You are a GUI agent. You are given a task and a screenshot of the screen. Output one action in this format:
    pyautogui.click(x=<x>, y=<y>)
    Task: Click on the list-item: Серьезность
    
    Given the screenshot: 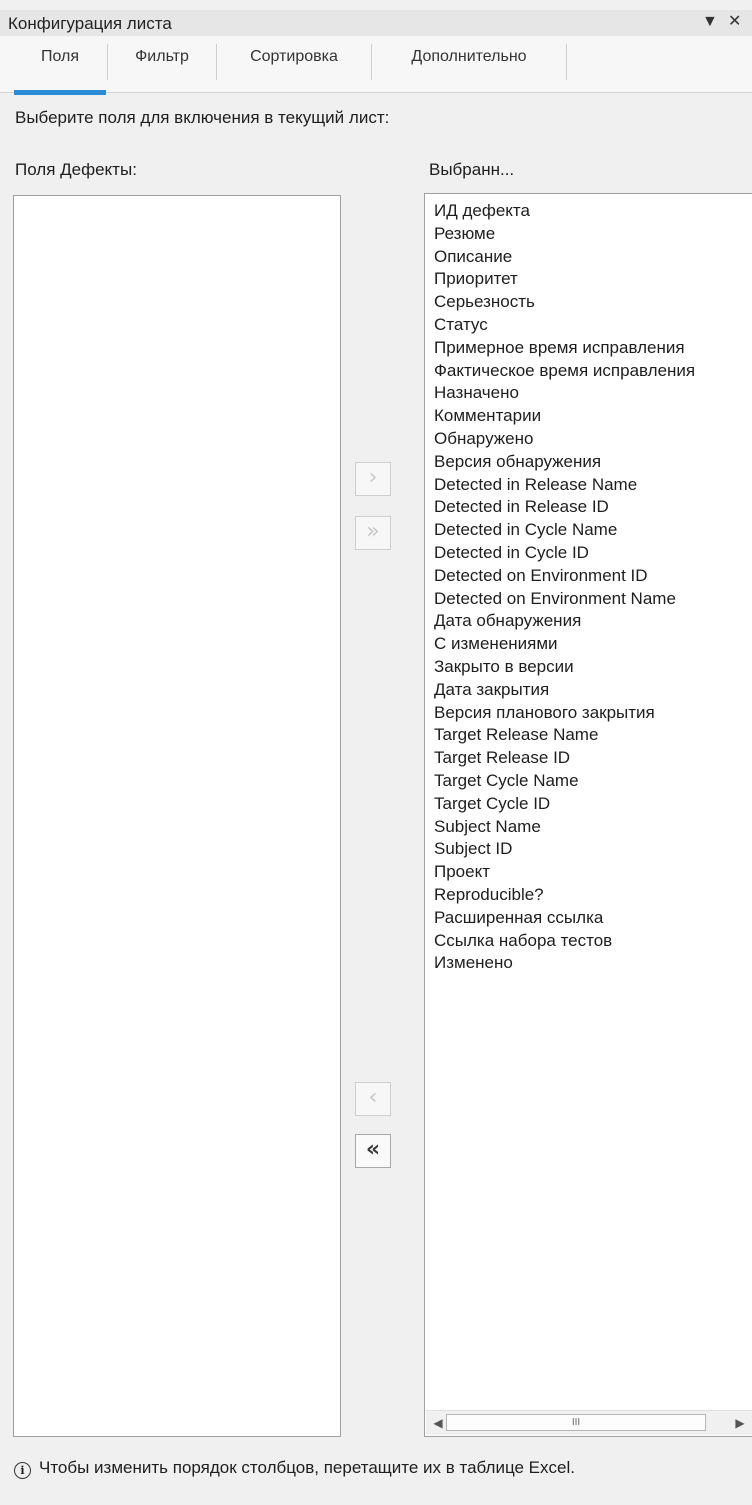 What is the action you would take?
    pyautogui.click(x=593, y=302)
    